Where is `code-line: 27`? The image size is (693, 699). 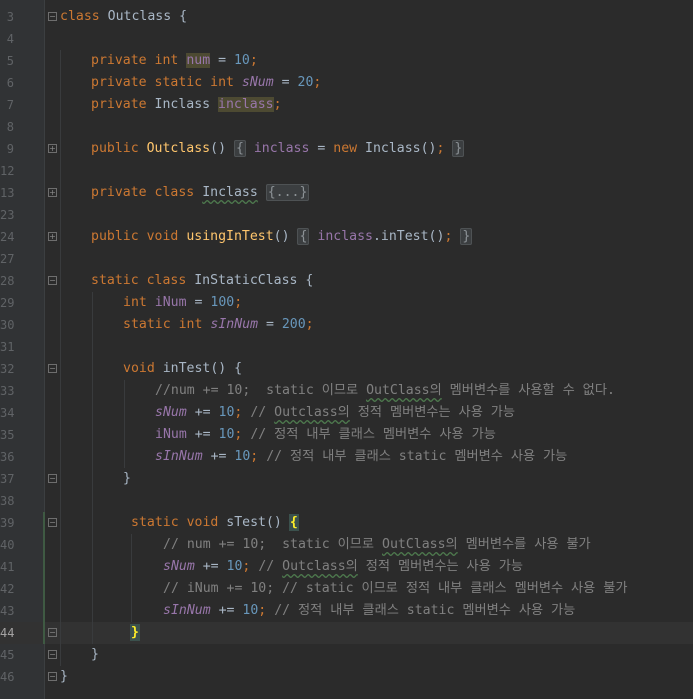 code-line: 27 is located at coordinates (346, 259).